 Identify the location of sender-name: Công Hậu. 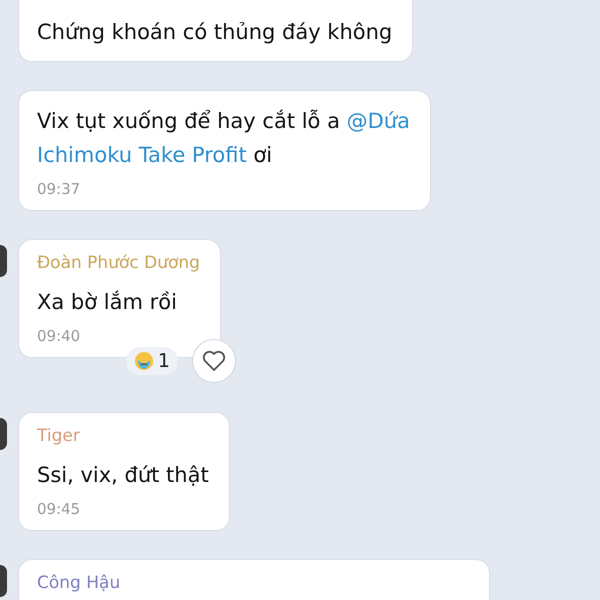
(79, 583).